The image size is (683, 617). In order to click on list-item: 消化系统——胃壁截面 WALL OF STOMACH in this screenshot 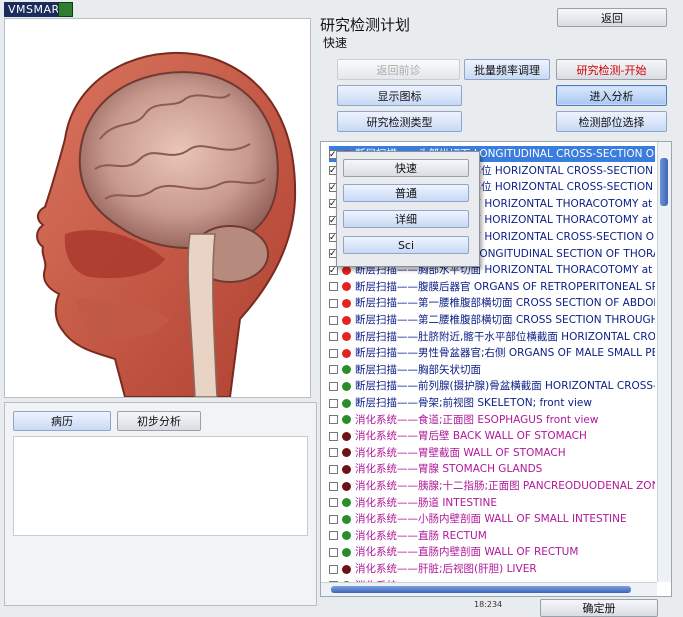, I will do `click(447, 453)`.